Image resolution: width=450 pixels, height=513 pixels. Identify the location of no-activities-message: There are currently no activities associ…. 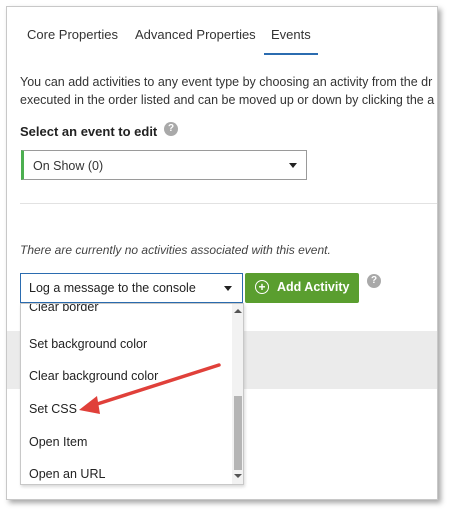
(175, 250).